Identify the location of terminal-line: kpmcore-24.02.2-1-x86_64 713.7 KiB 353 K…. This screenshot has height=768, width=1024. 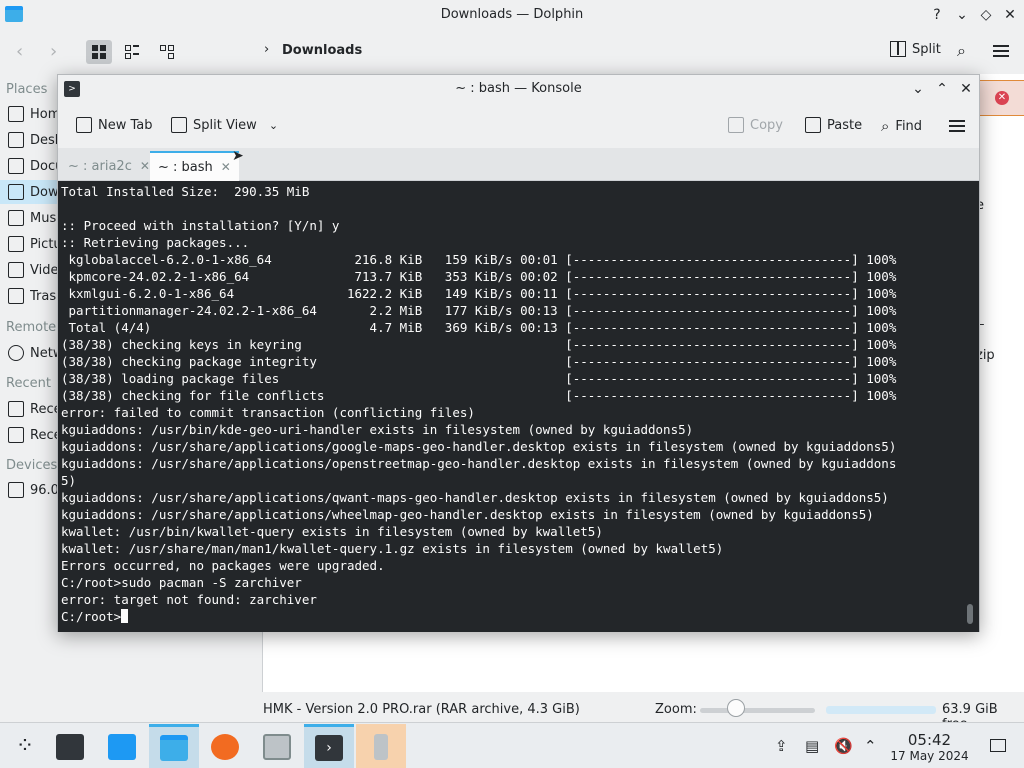
(479, 276).